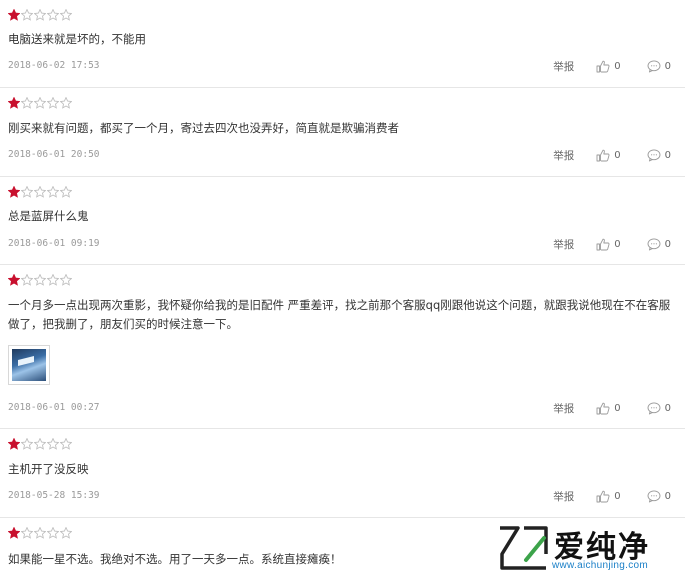 The image size is (685, 576). Describe the element at coordinates (77, 39) in the screenshot. I see `review-text: 电脑送来就是坏的，不能用` at that location.